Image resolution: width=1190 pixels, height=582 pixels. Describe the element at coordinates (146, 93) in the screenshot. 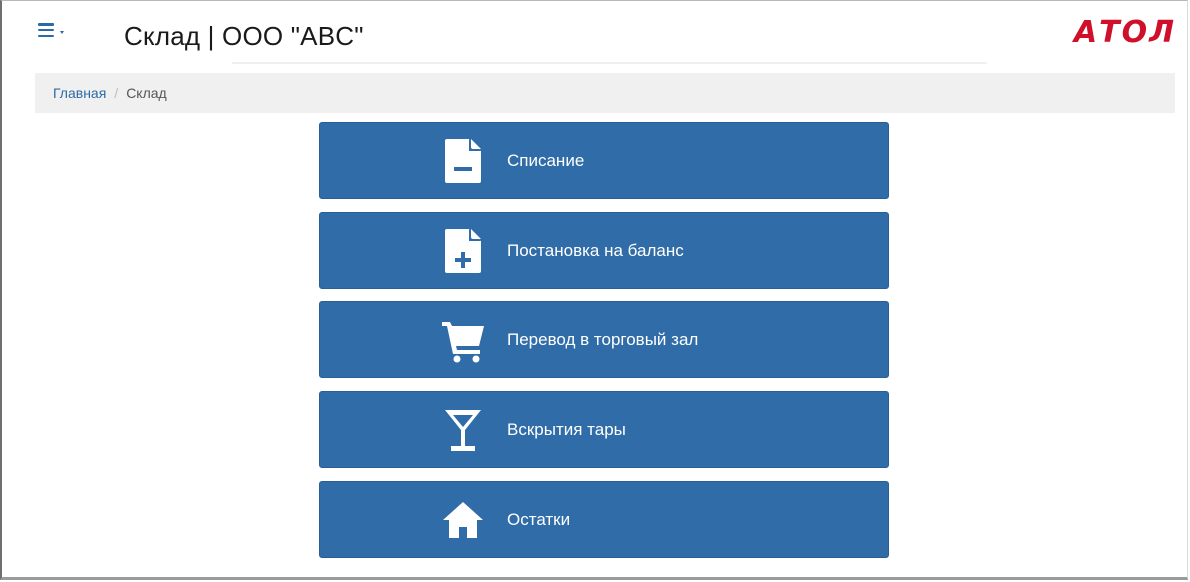

I see `breadcrumb-current: Склад` at that location.